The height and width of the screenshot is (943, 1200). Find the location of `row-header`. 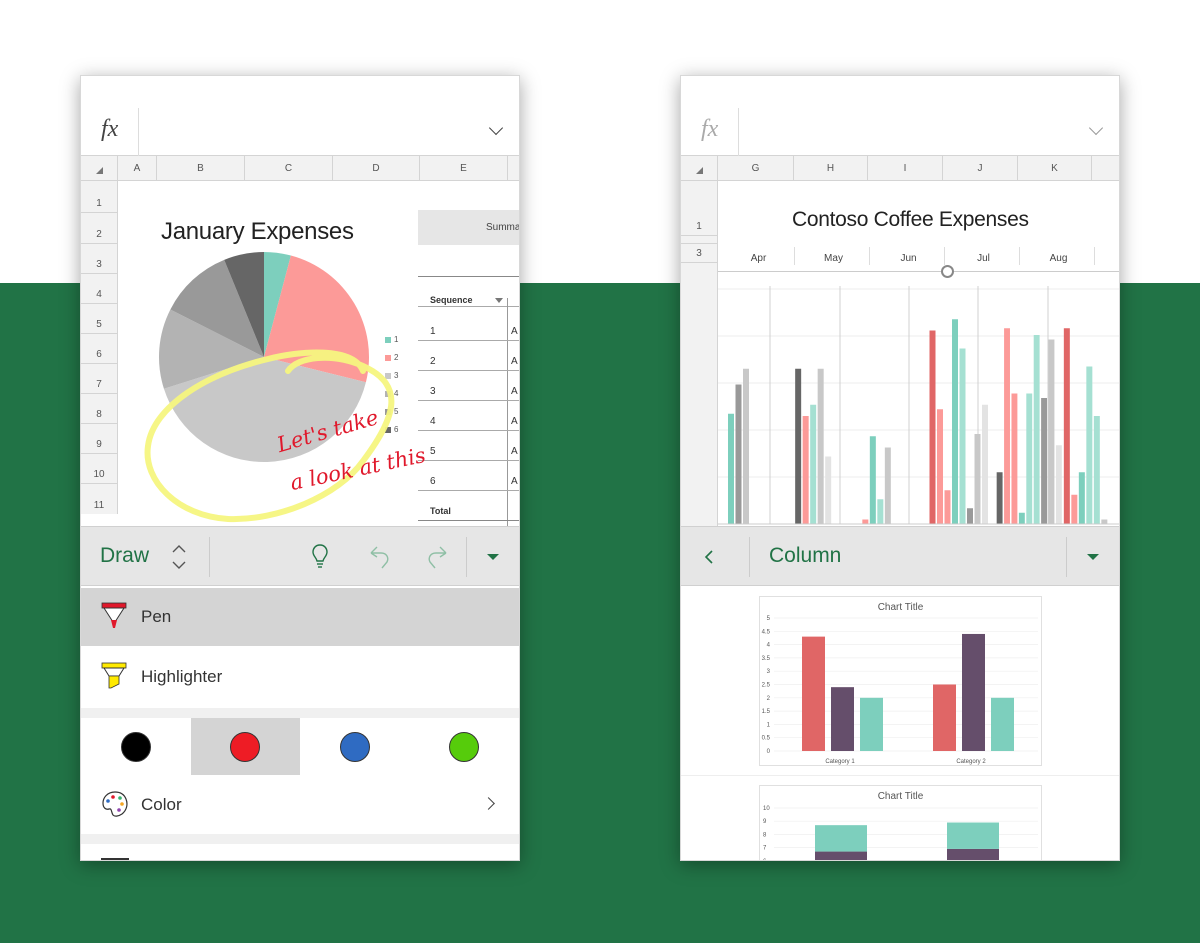

row-header is located at coordinates (699, 240).